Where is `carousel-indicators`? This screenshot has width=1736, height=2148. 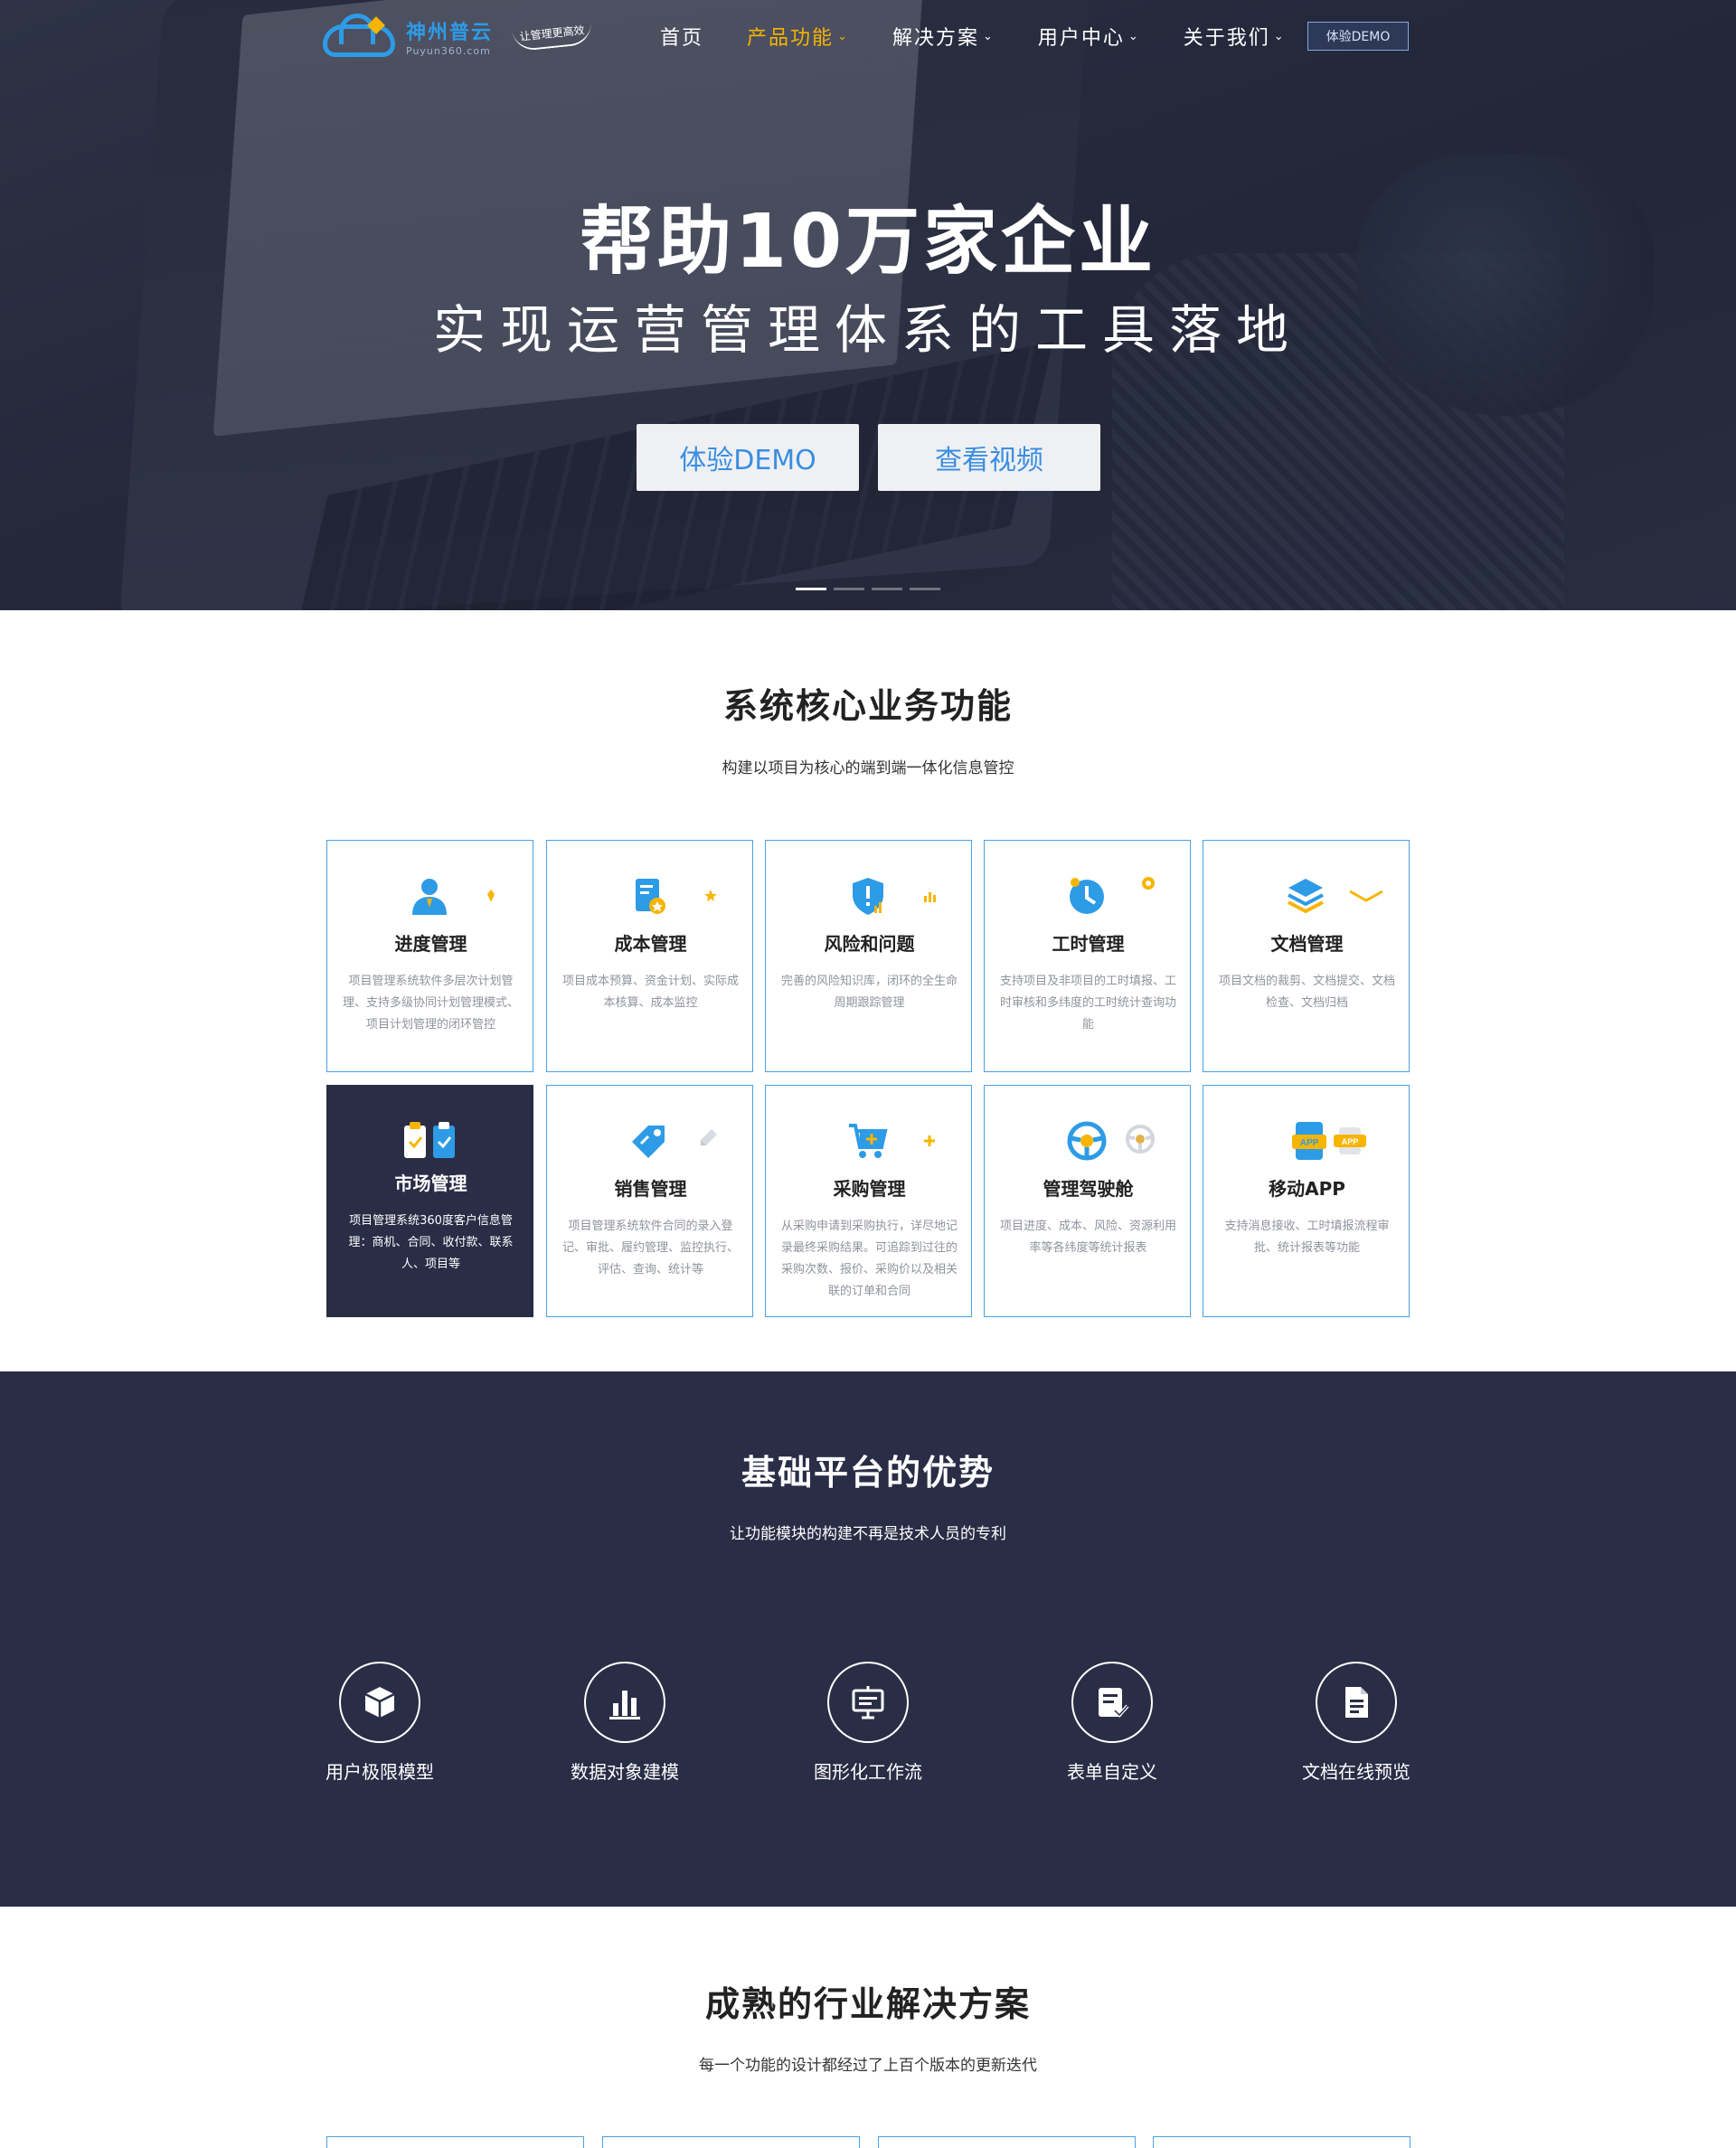
carousel-indicators is located at coordinates (872, 589).